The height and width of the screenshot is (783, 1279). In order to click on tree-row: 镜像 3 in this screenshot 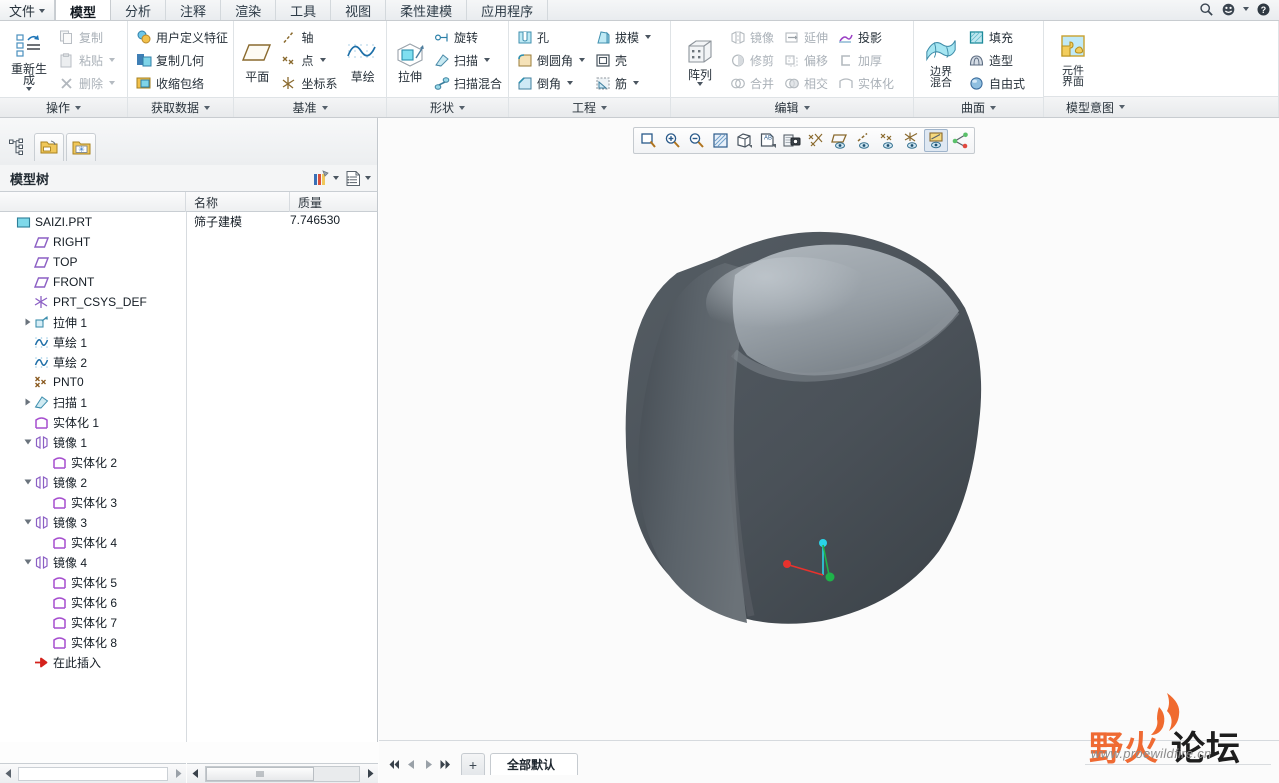, I will do `click(188, 522)`.